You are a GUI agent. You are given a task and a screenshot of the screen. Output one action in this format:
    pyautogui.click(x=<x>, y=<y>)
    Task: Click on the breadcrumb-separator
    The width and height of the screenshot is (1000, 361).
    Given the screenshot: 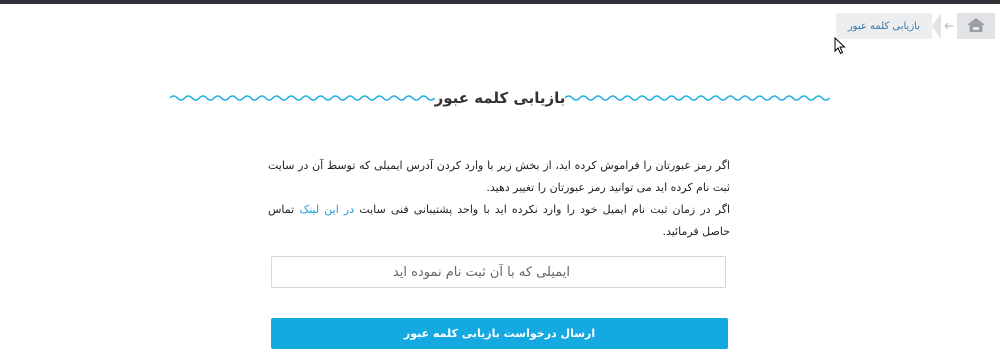 What is the action you would take?
    pyautogui.click(x=949, y=26)
    